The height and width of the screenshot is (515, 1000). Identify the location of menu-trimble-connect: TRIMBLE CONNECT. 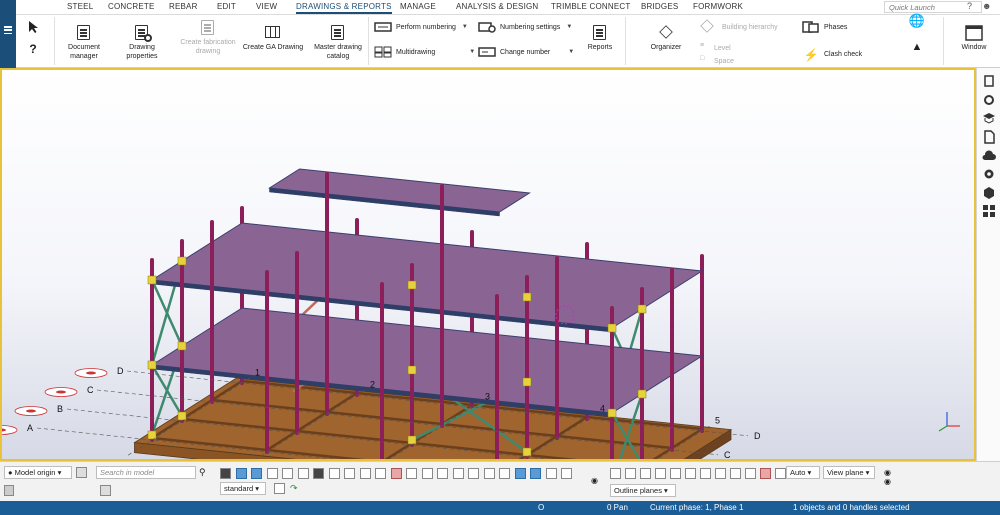
(590, 6).